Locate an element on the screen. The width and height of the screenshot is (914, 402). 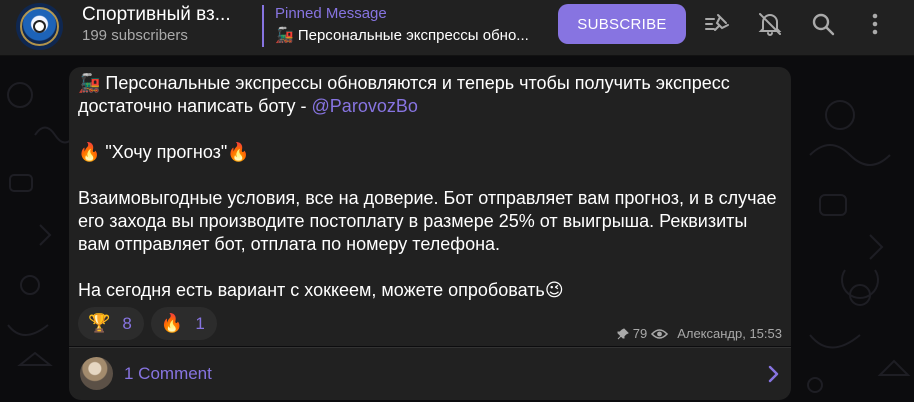
reaction-count: 1 is located at coordinates (200, 323).